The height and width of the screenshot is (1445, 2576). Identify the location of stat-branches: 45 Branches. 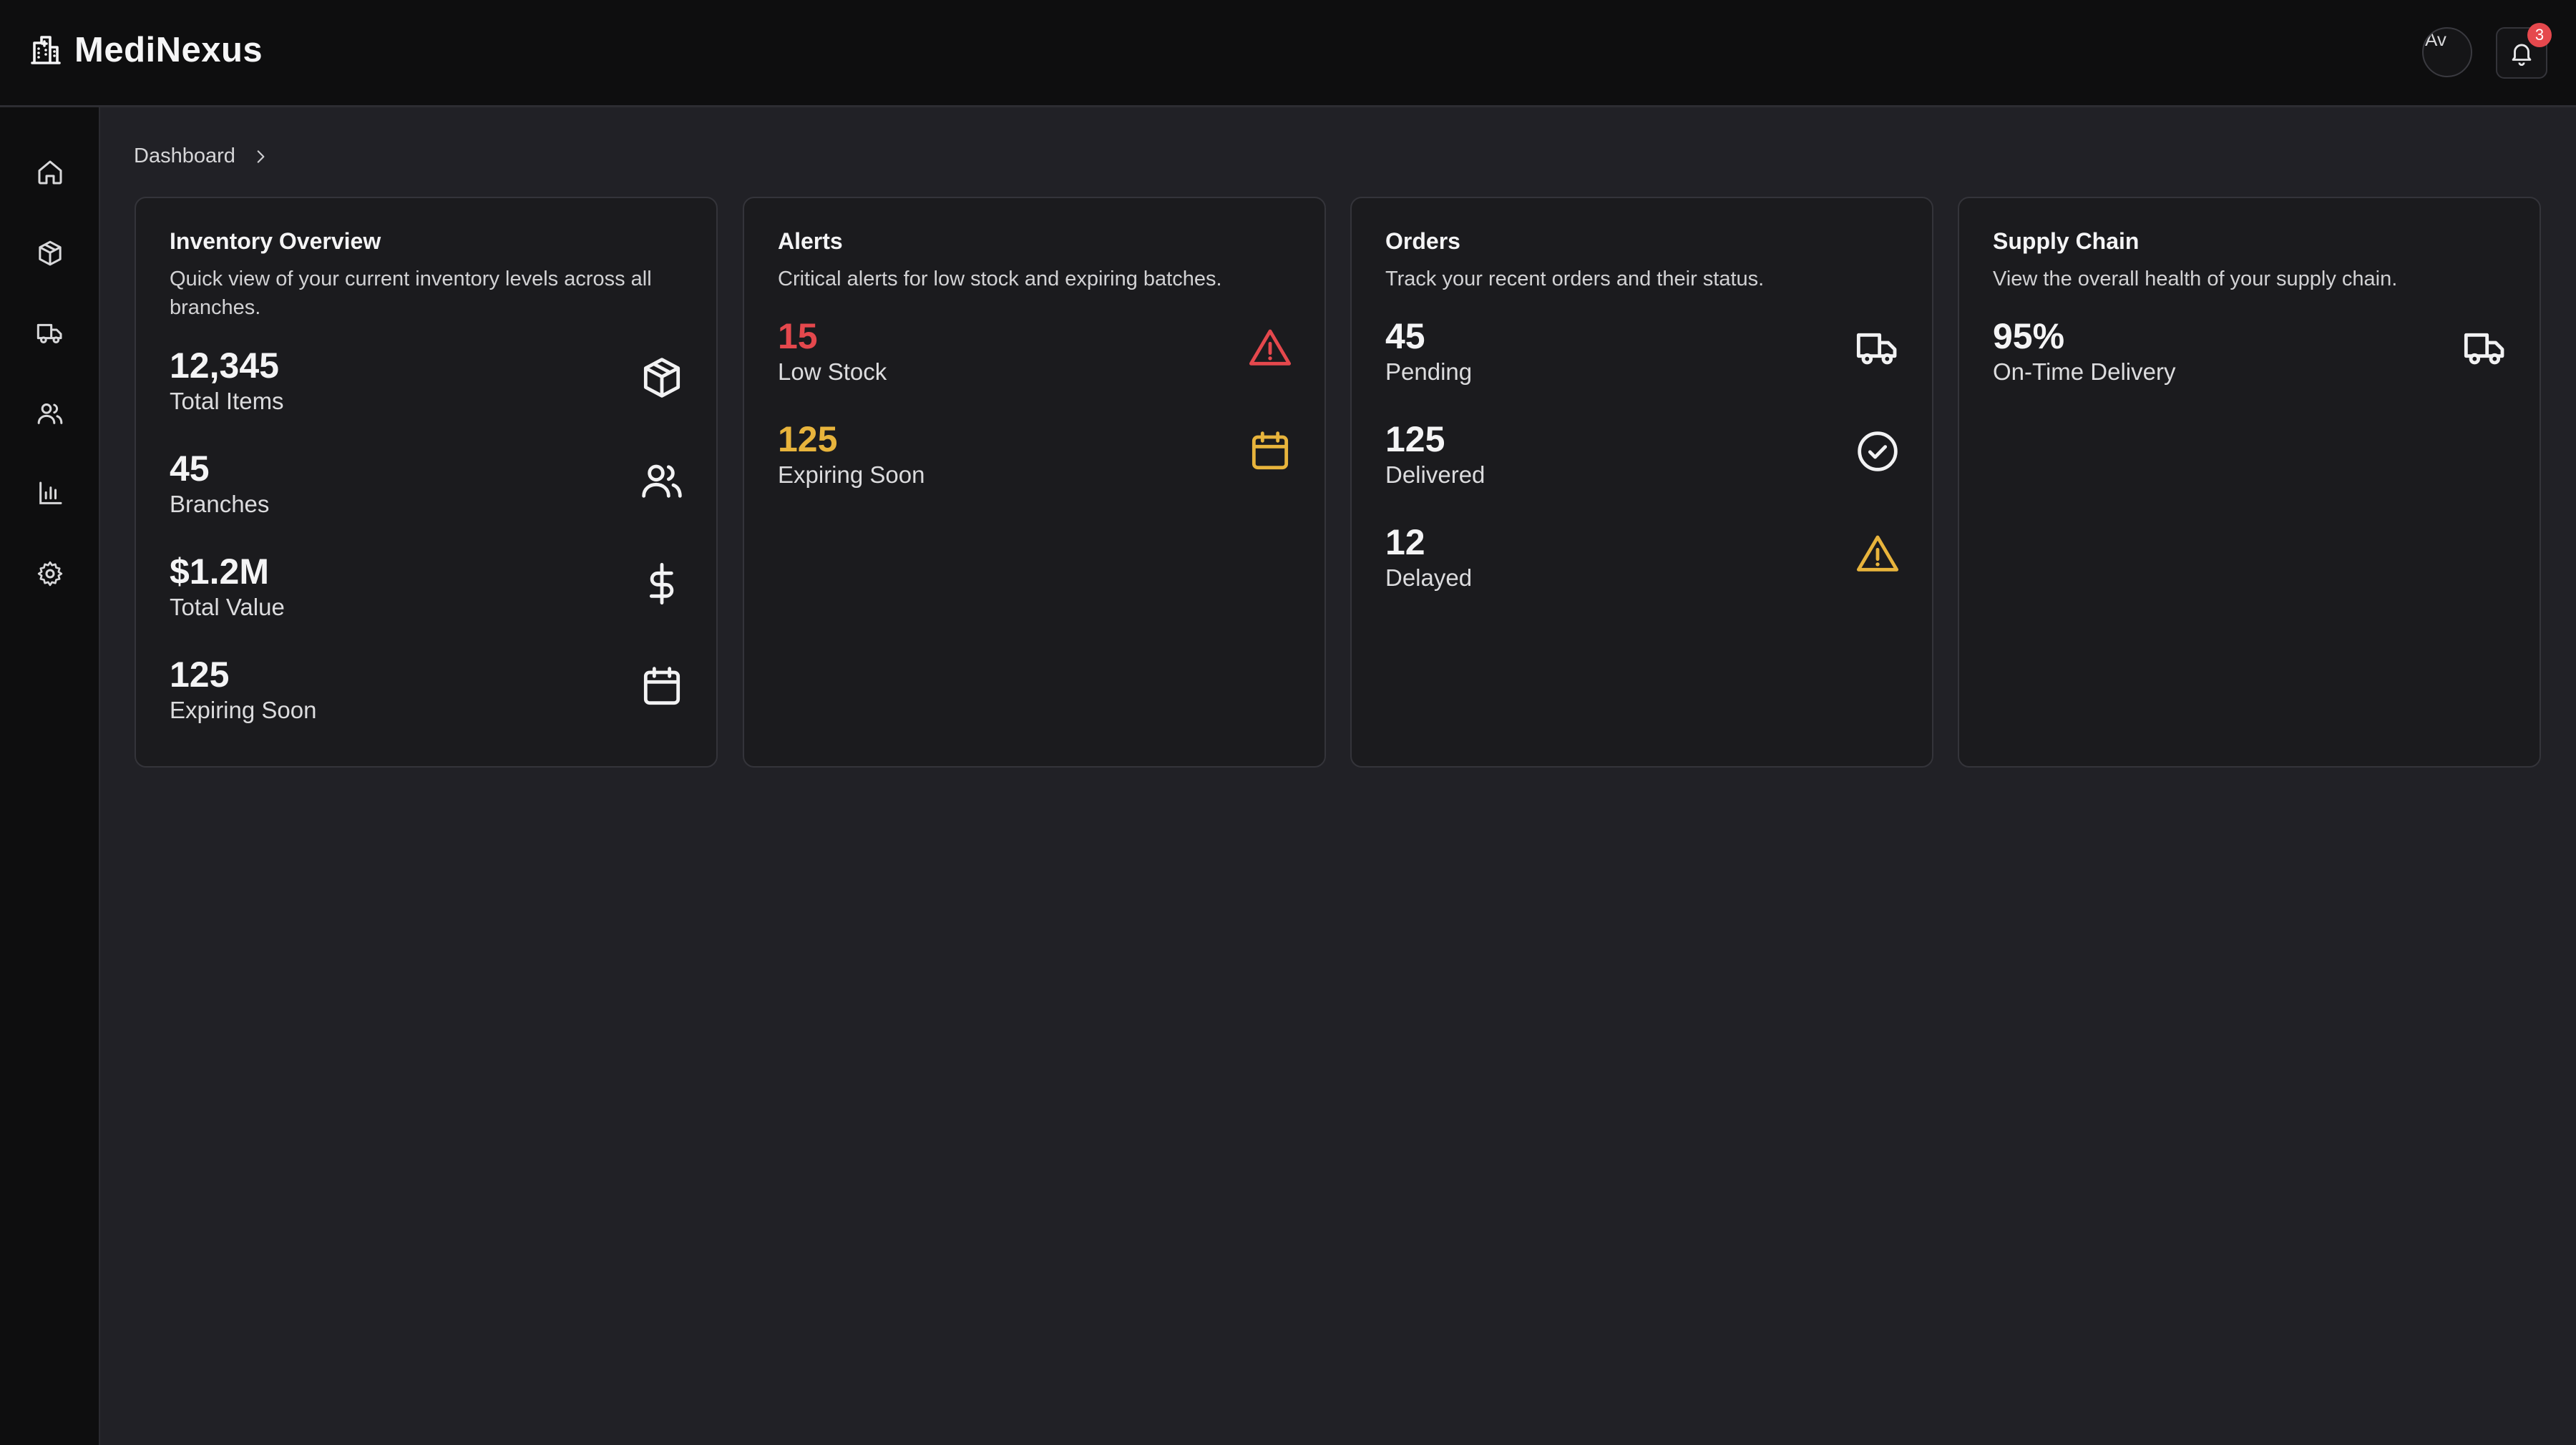
(427, 487).